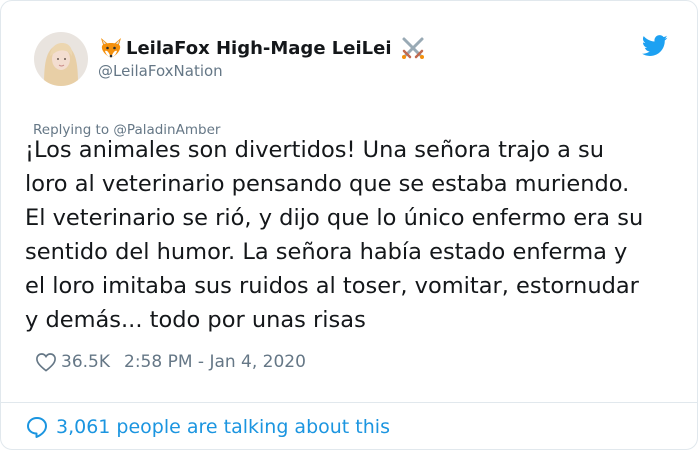 The height and width of the screenshot is (452, 700). I want to click on tweet-meta: 36.5K 2:58 PM - Jan 4, 2020, so click(170, 362).